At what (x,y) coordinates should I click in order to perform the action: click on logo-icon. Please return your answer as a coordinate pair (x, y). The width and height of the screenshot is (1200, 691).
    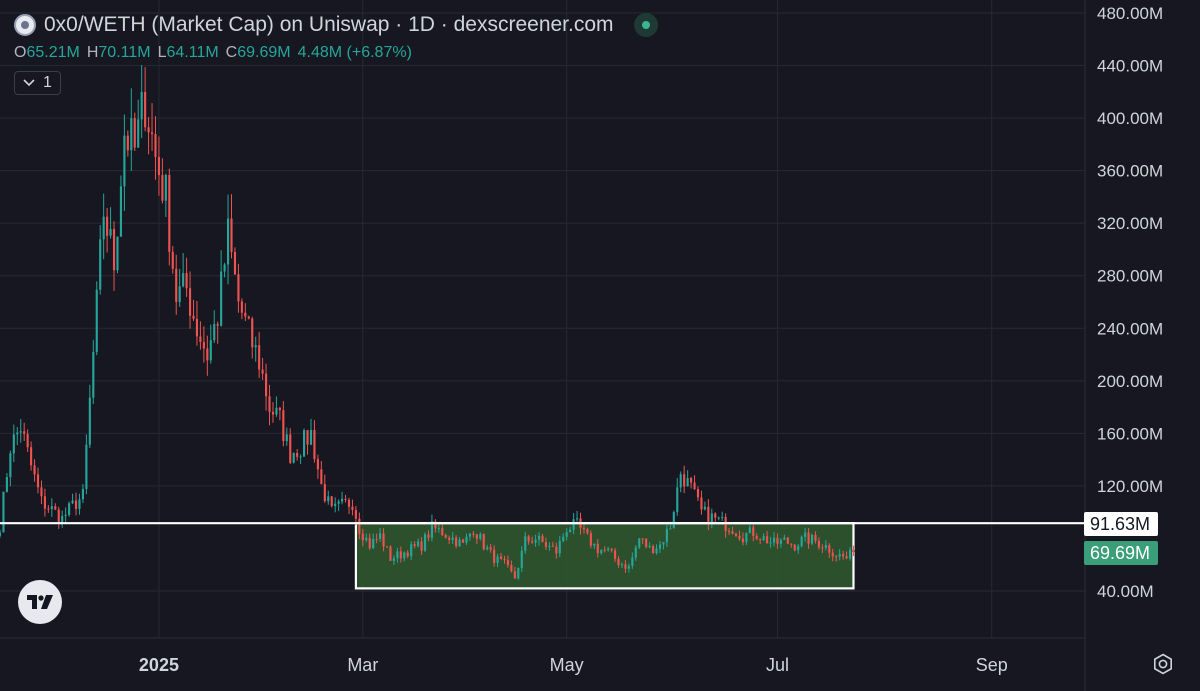
    Looking at the image, I should click on (25, 25).